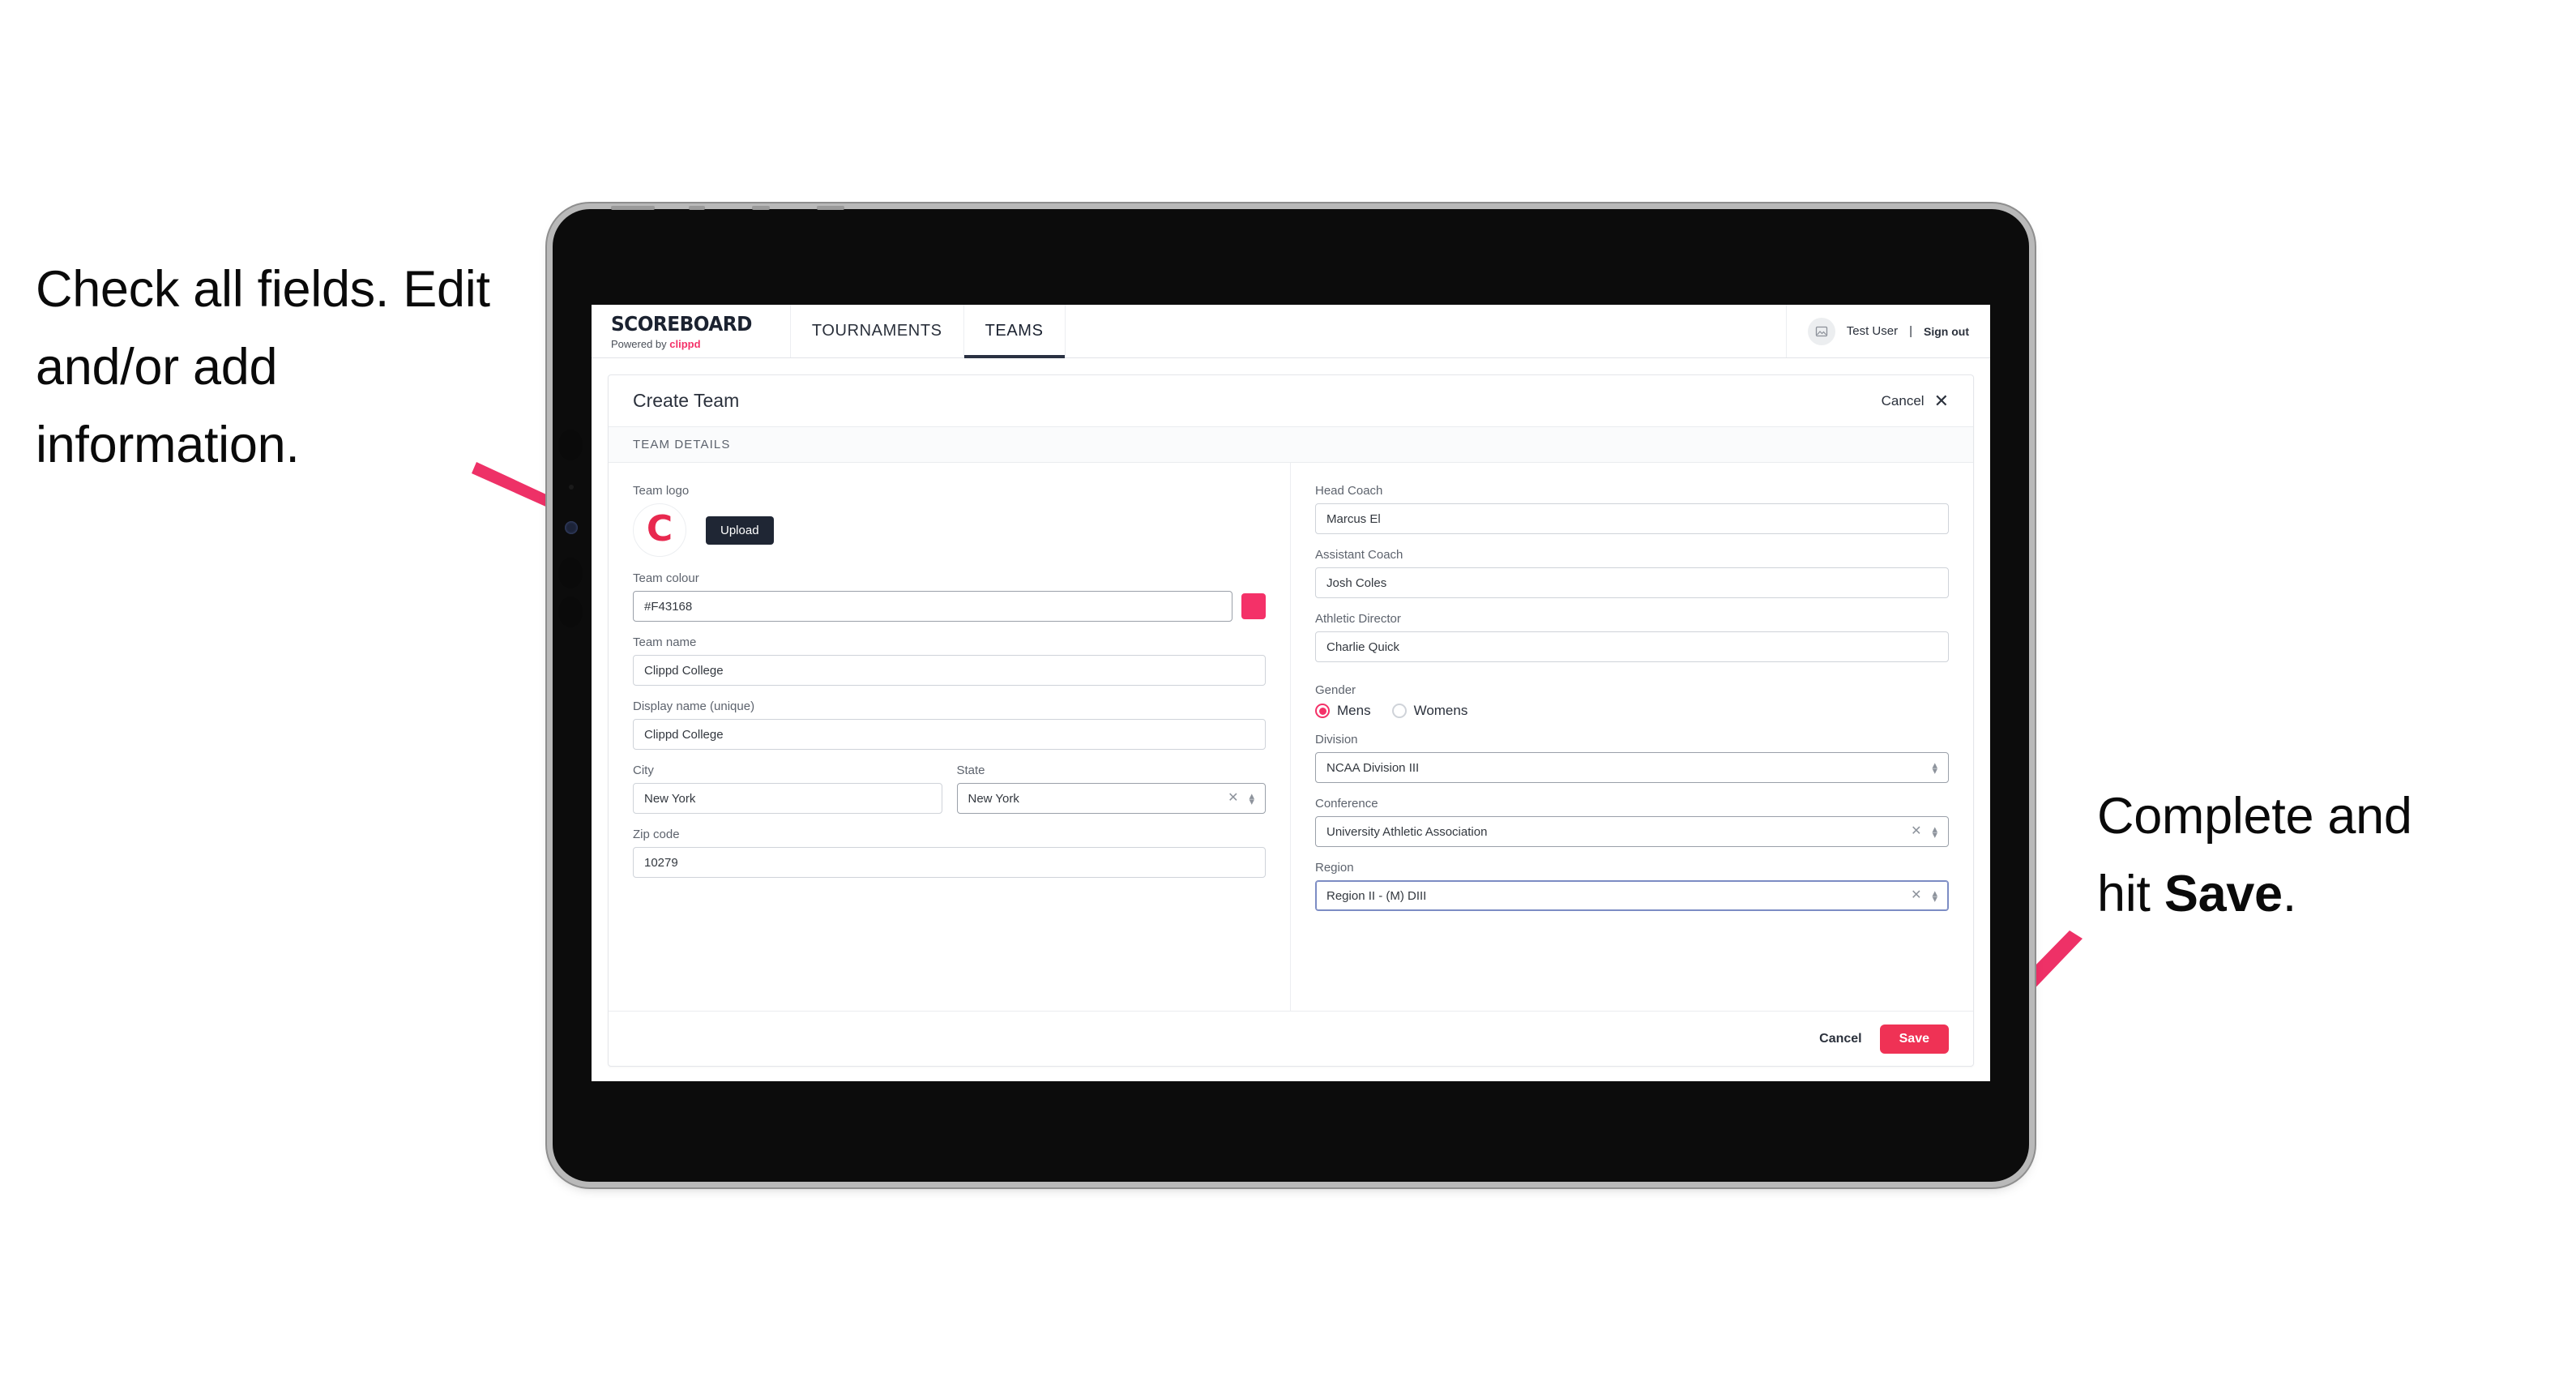 This screenshot has width=2576, height=1386. I want to click on zip-group: Zip code 10279, so click(949, 853).